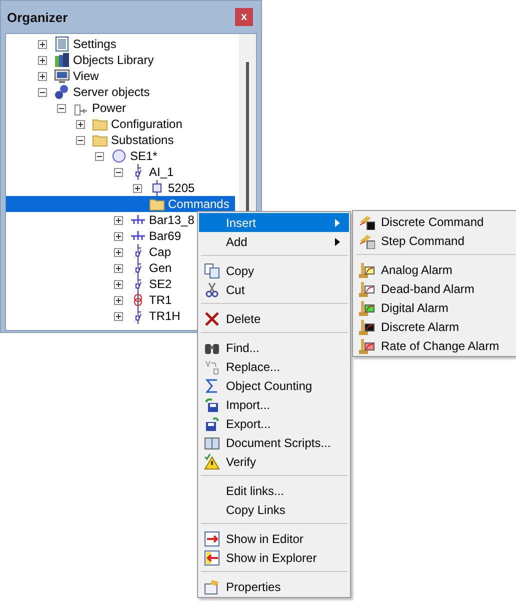  Describe the element at coordinates (94, 44) in the screenshot. I see `tree-item: Settings` at that location.